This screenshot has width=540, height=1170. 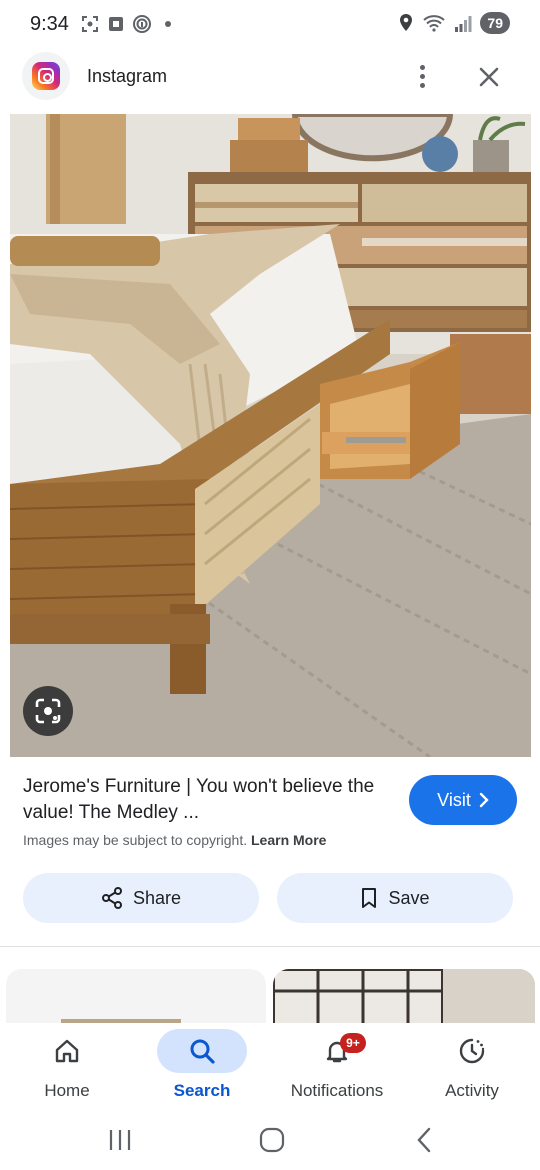 I want to click on visit-button: Visit, so click(x=463, y=800).